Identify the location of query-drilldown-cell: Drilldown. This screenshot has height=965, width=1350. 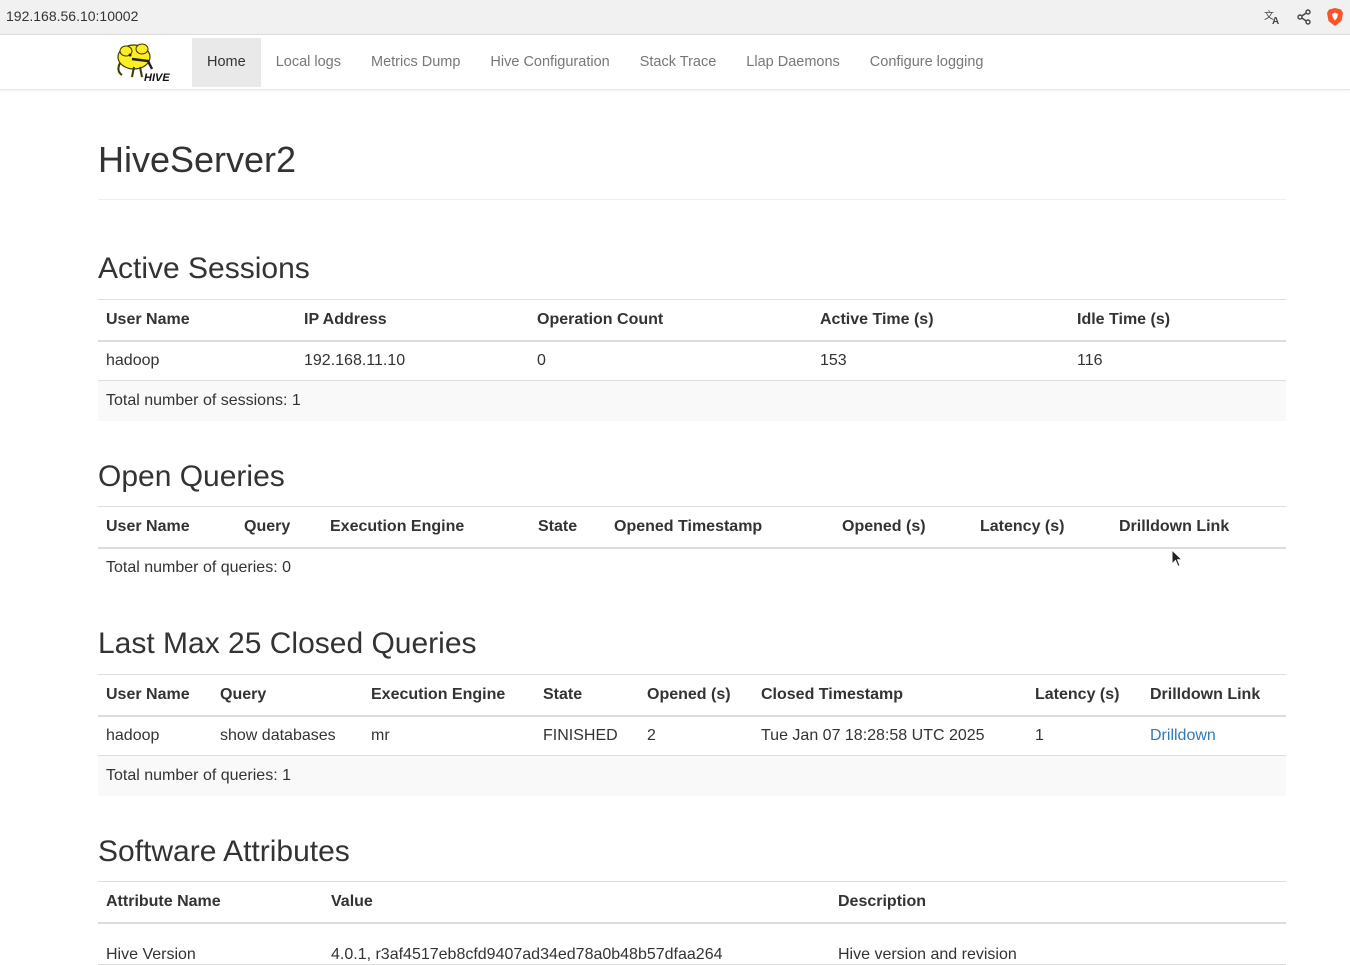
(1214, 735).